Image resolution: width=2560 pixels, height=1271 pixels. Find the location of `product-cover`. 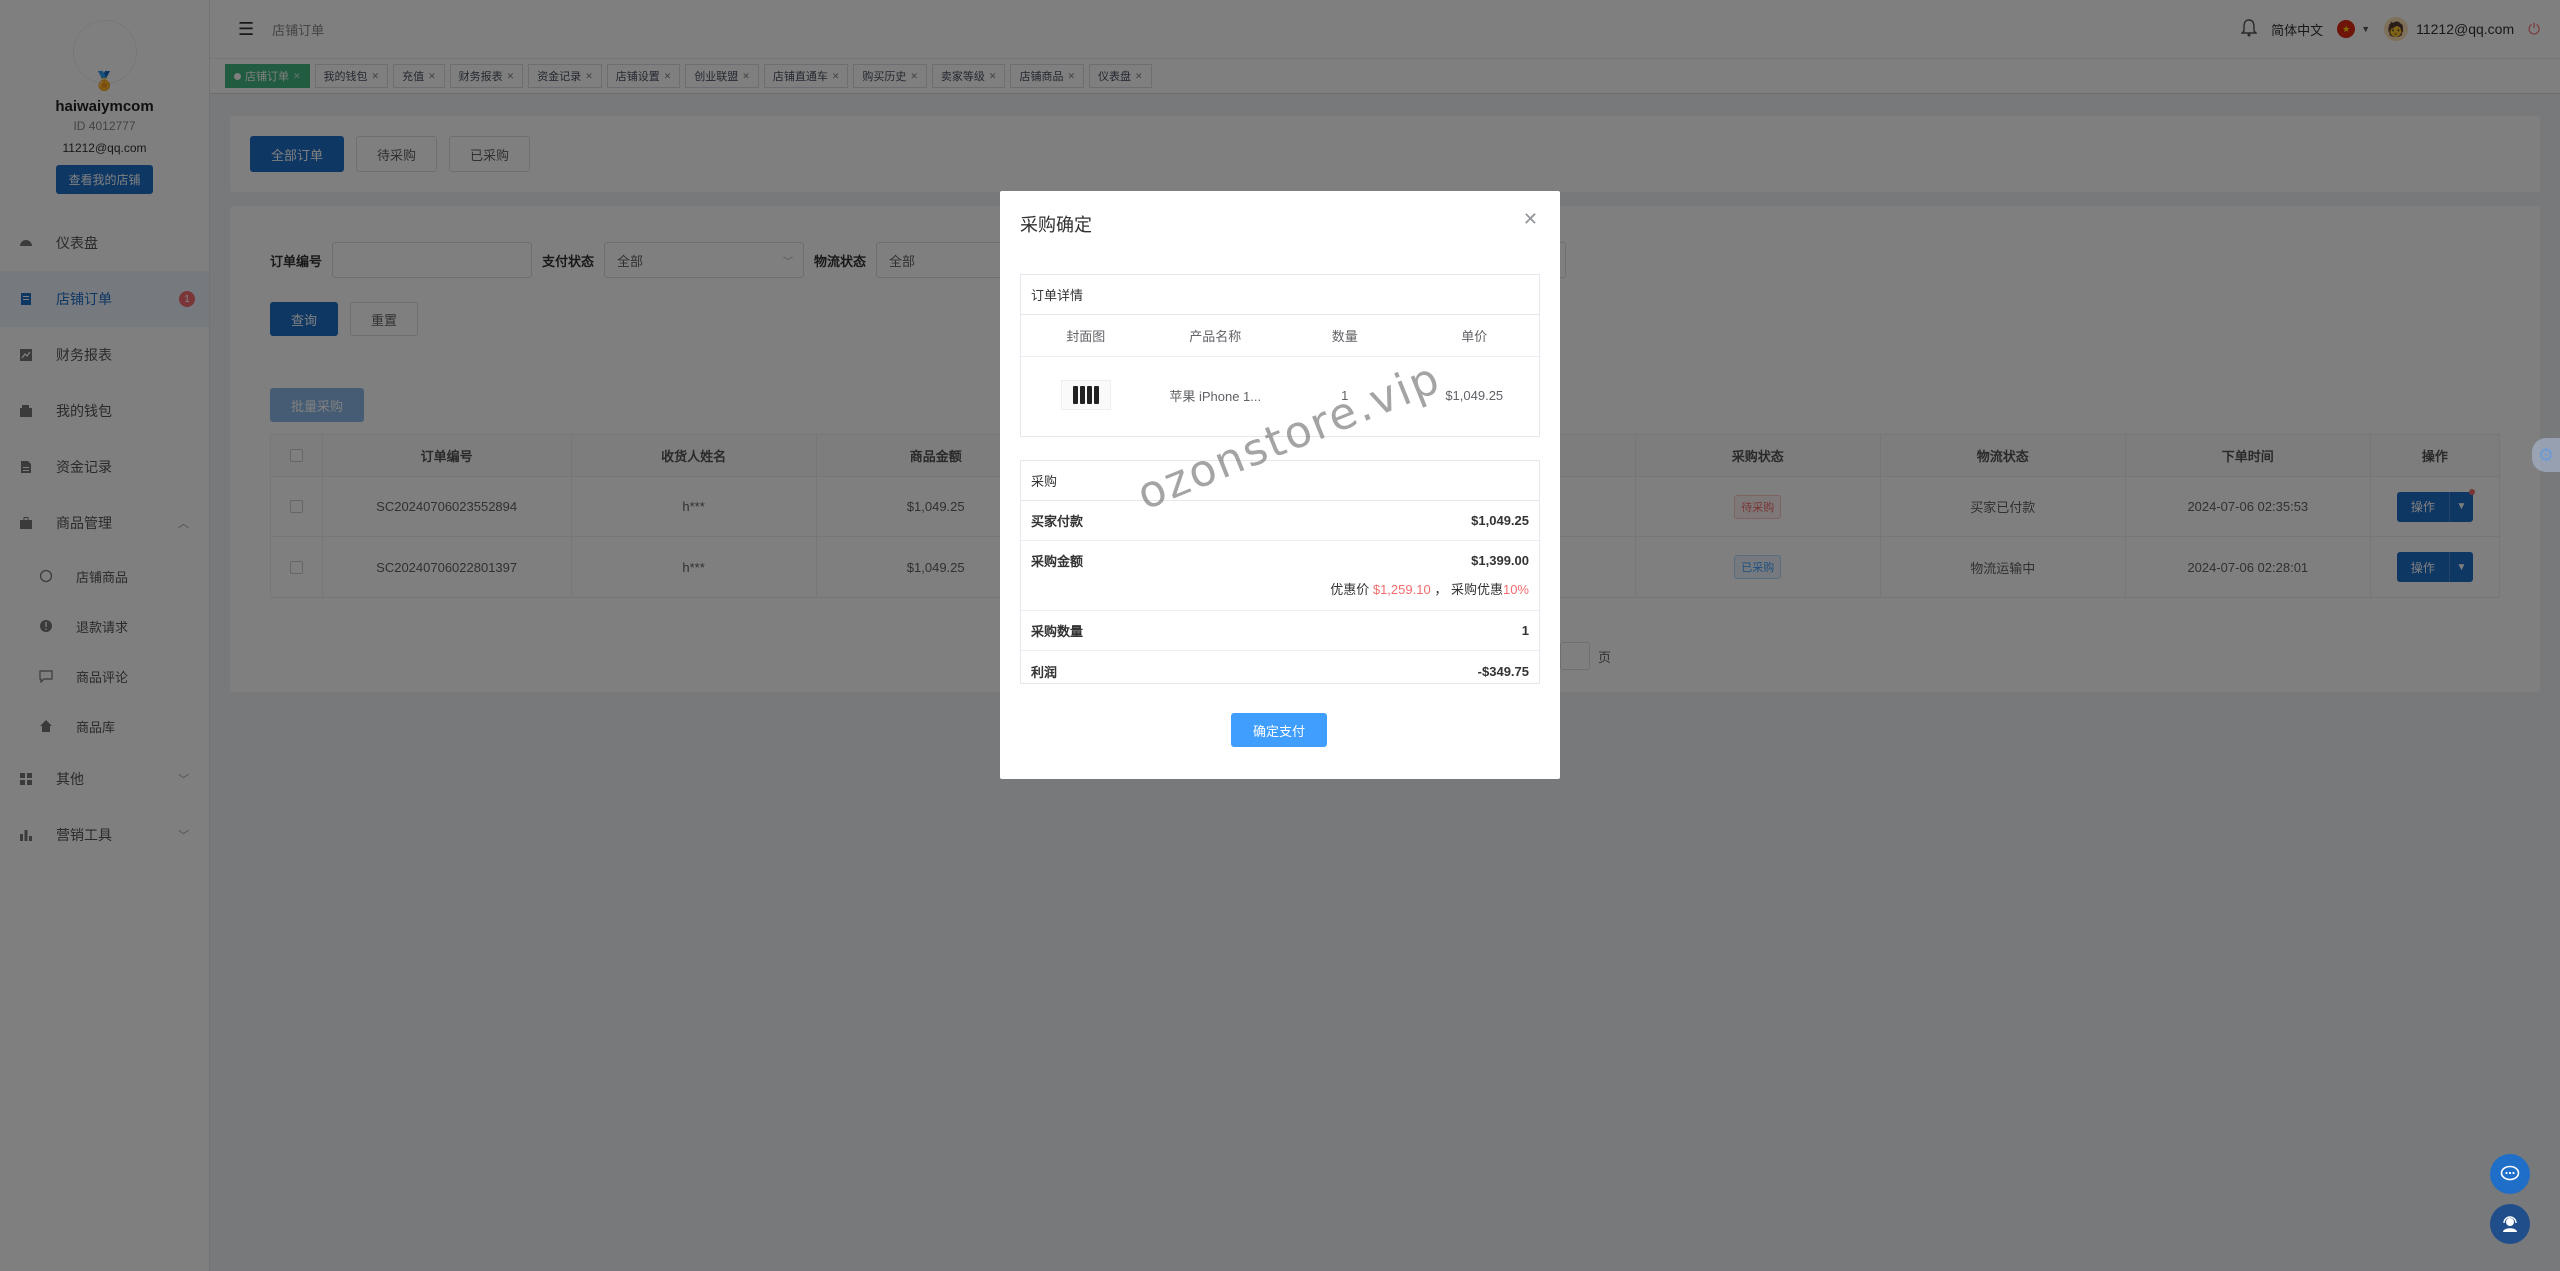

product-cover is located at coordinates (1086, 395).